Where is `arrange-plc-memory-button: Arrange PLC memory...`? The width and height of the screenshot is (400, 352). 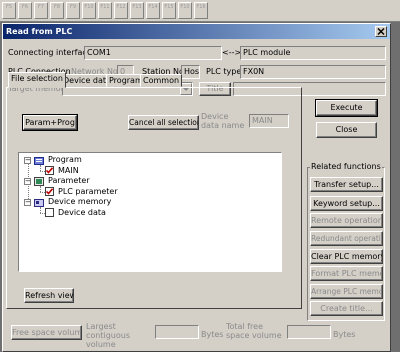
arrange-plc-memory-button: Arrange PLC memory... is located at coordinates (346, 291).